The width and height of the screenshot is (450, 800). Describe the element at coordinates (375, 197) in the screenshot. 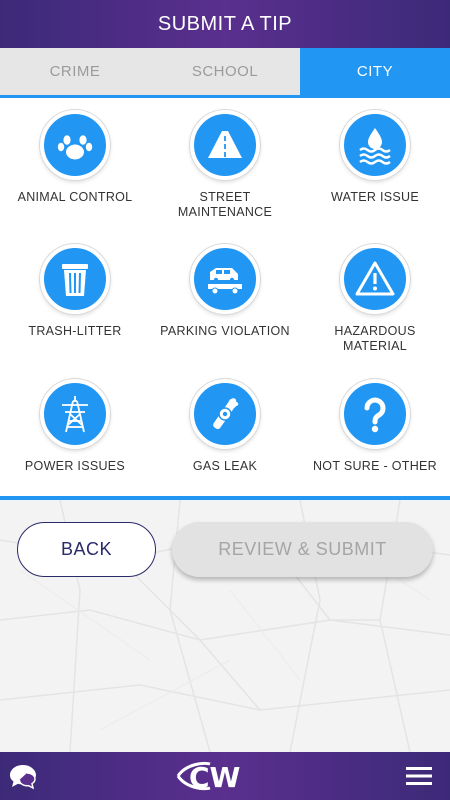

I see `category-label: WATER ISSUE` at that location.